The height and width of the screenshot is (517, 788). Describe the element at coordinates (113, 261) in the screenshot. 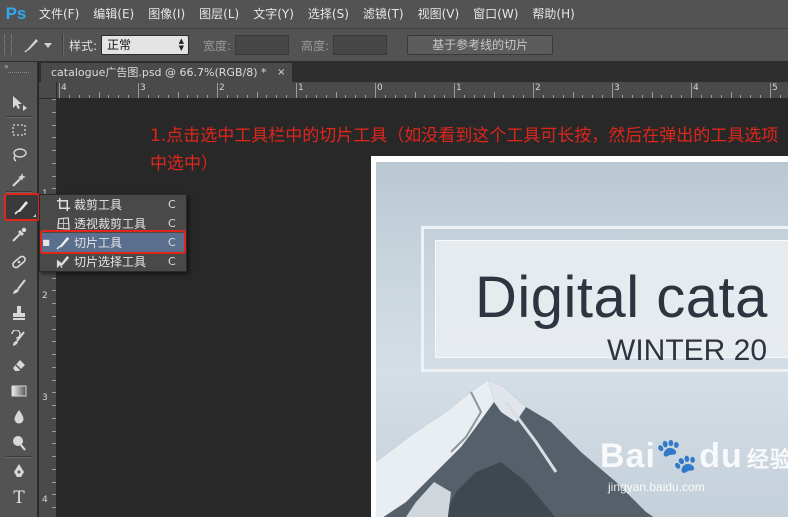

I see `flyout-item-slice-select: 切片选择工具 C` at that location.